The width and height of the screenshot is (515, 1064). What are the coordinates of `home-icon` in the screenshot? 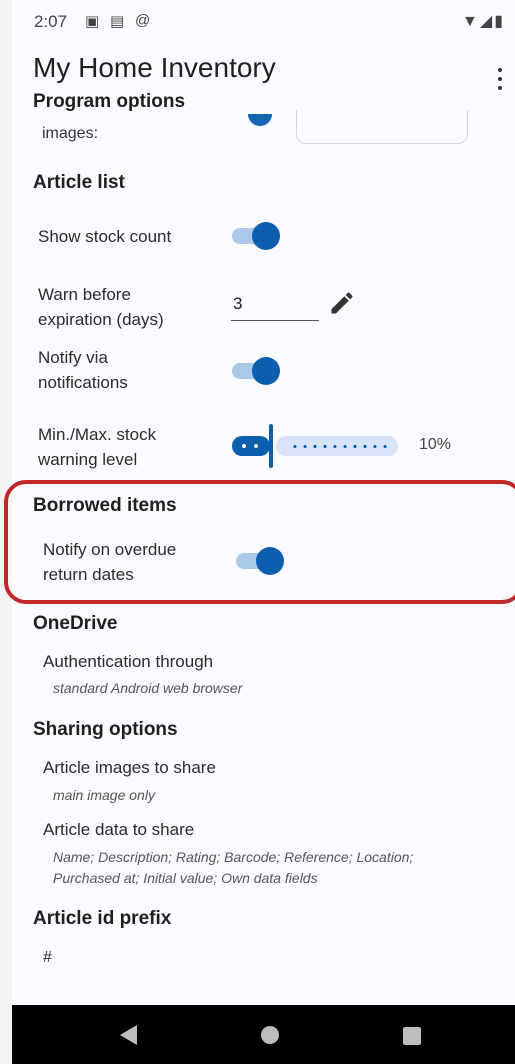 It's located at (270, 1035).